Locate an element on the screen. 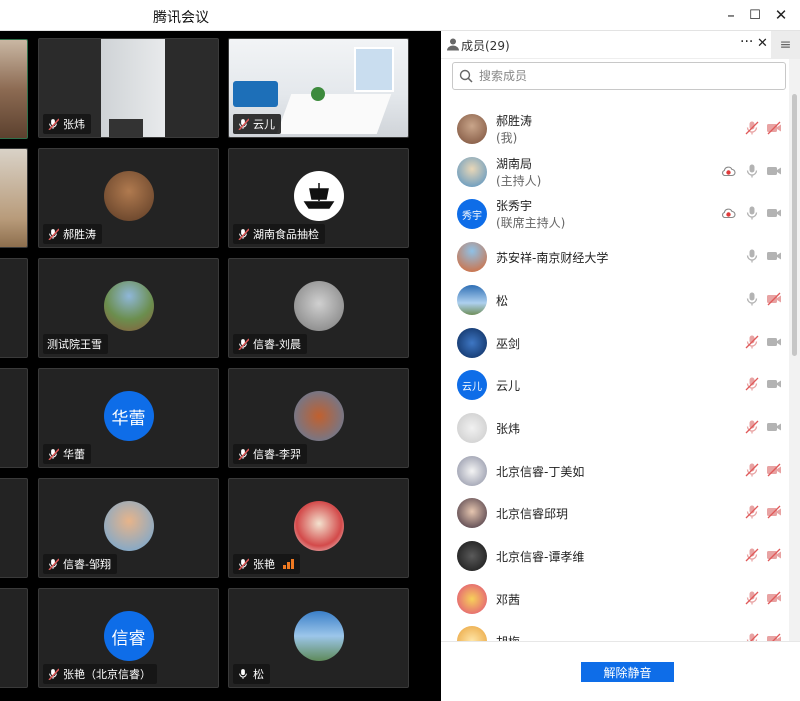  member-list-scrollbar is located at coordinates (794, 350).